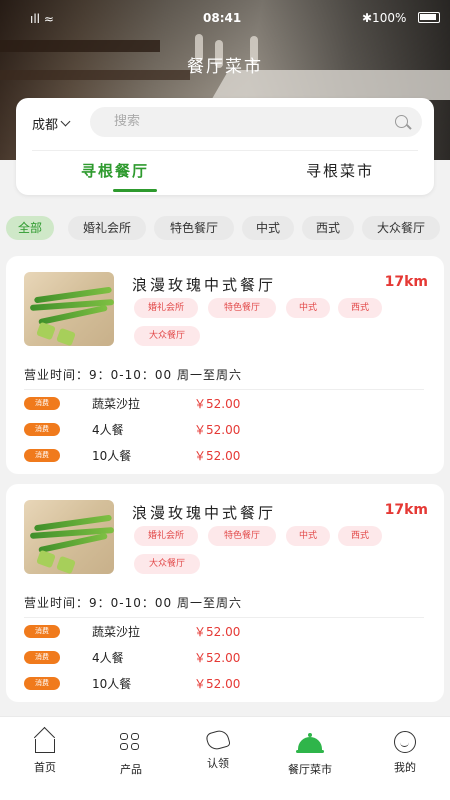 The image size is (450, 800). Describe the element at coordinates (384, 18) in the screenshot. I see `battery-percent: ✱100%` at that location.